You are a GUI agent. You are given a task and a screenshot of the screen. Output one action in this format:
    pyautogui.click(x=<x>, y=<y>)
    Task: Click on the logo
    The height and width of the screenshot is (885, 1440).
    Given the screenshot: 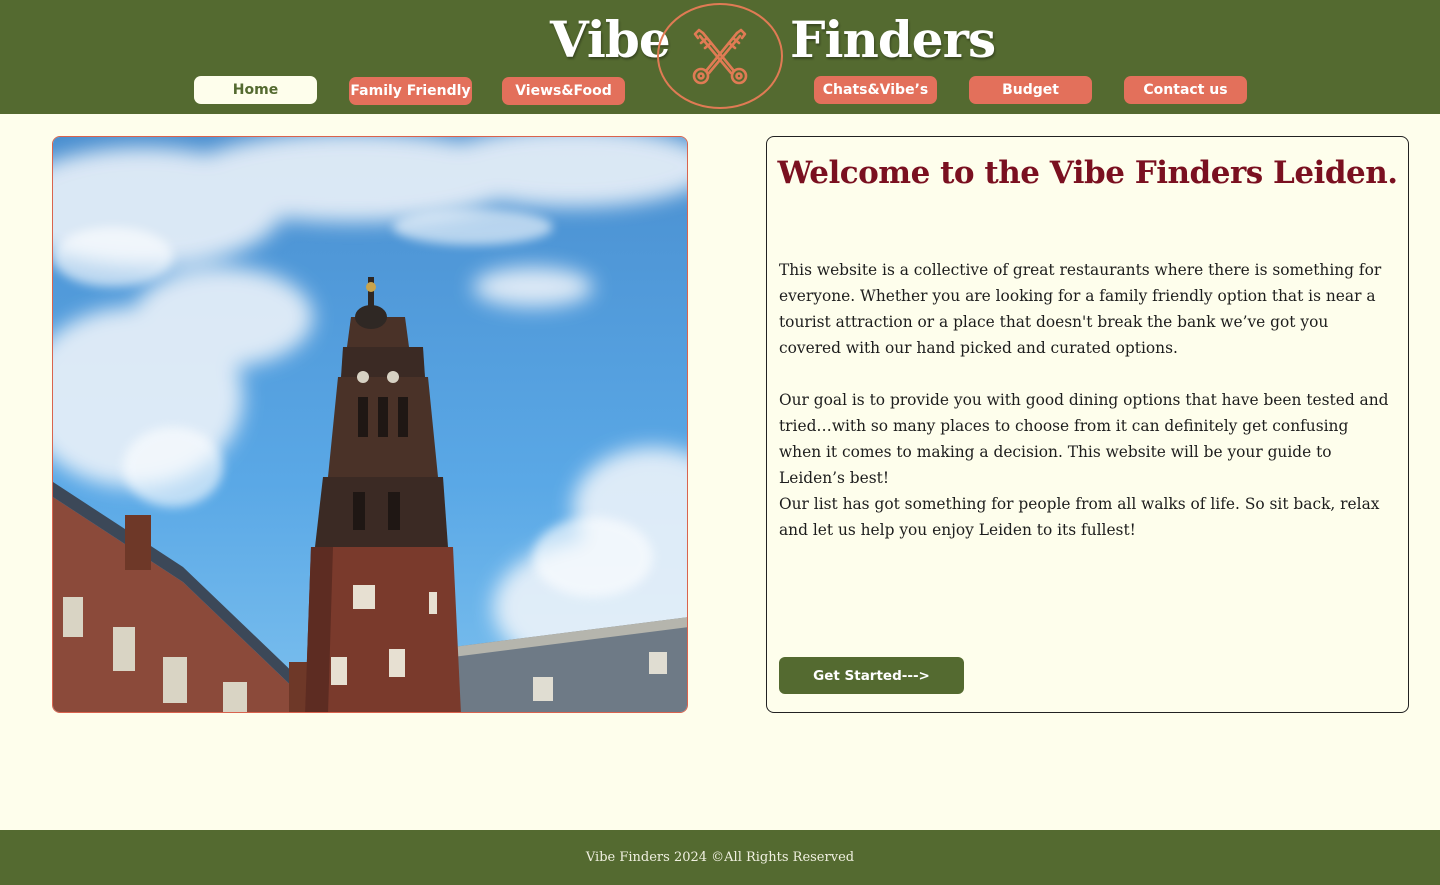 What is the action you would take?
    pyautogui.click(x=720, y=56)
    